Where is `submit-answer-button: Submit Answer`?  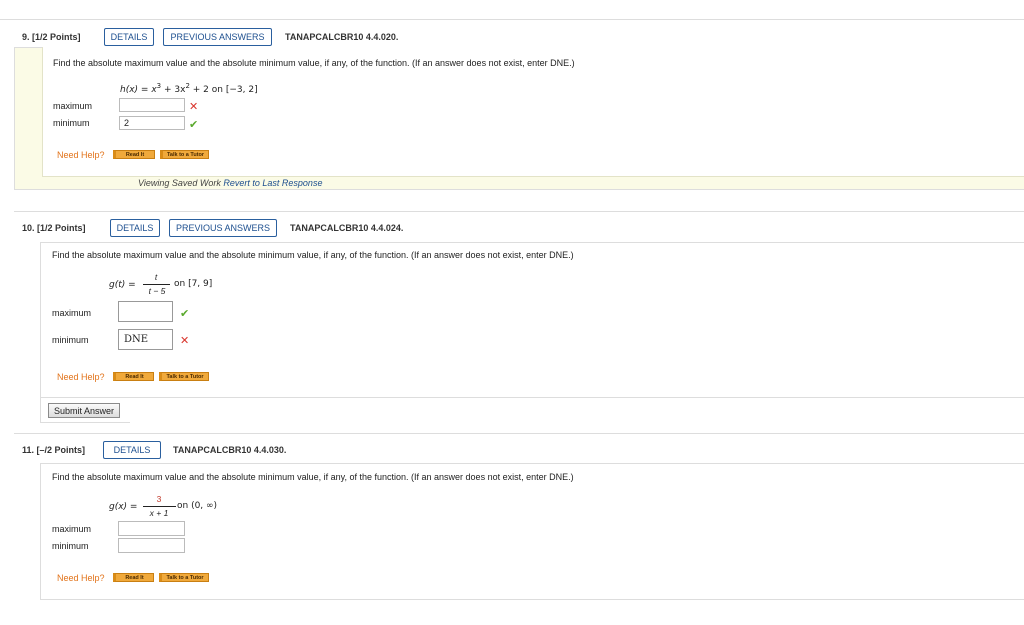
submit-answer-button: Submit Answer is located at coordinates (84, 410).